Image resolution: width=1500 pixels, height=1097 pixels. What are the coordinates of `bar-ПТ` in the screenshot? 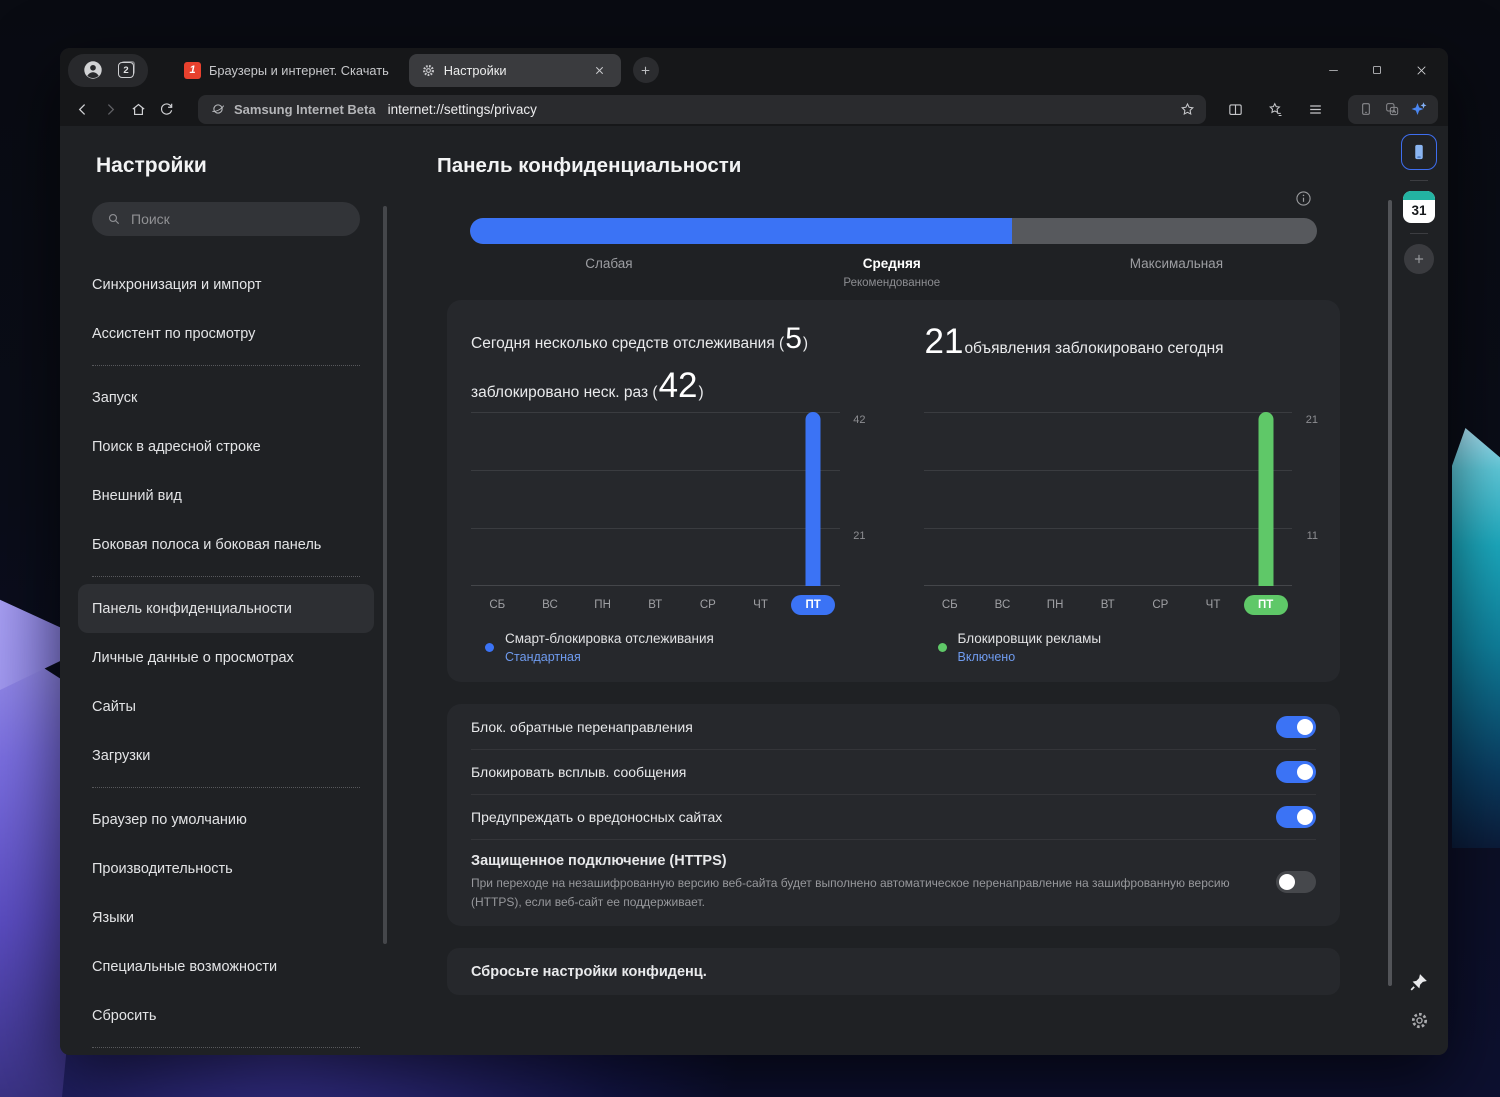 It's located at (813, 499).